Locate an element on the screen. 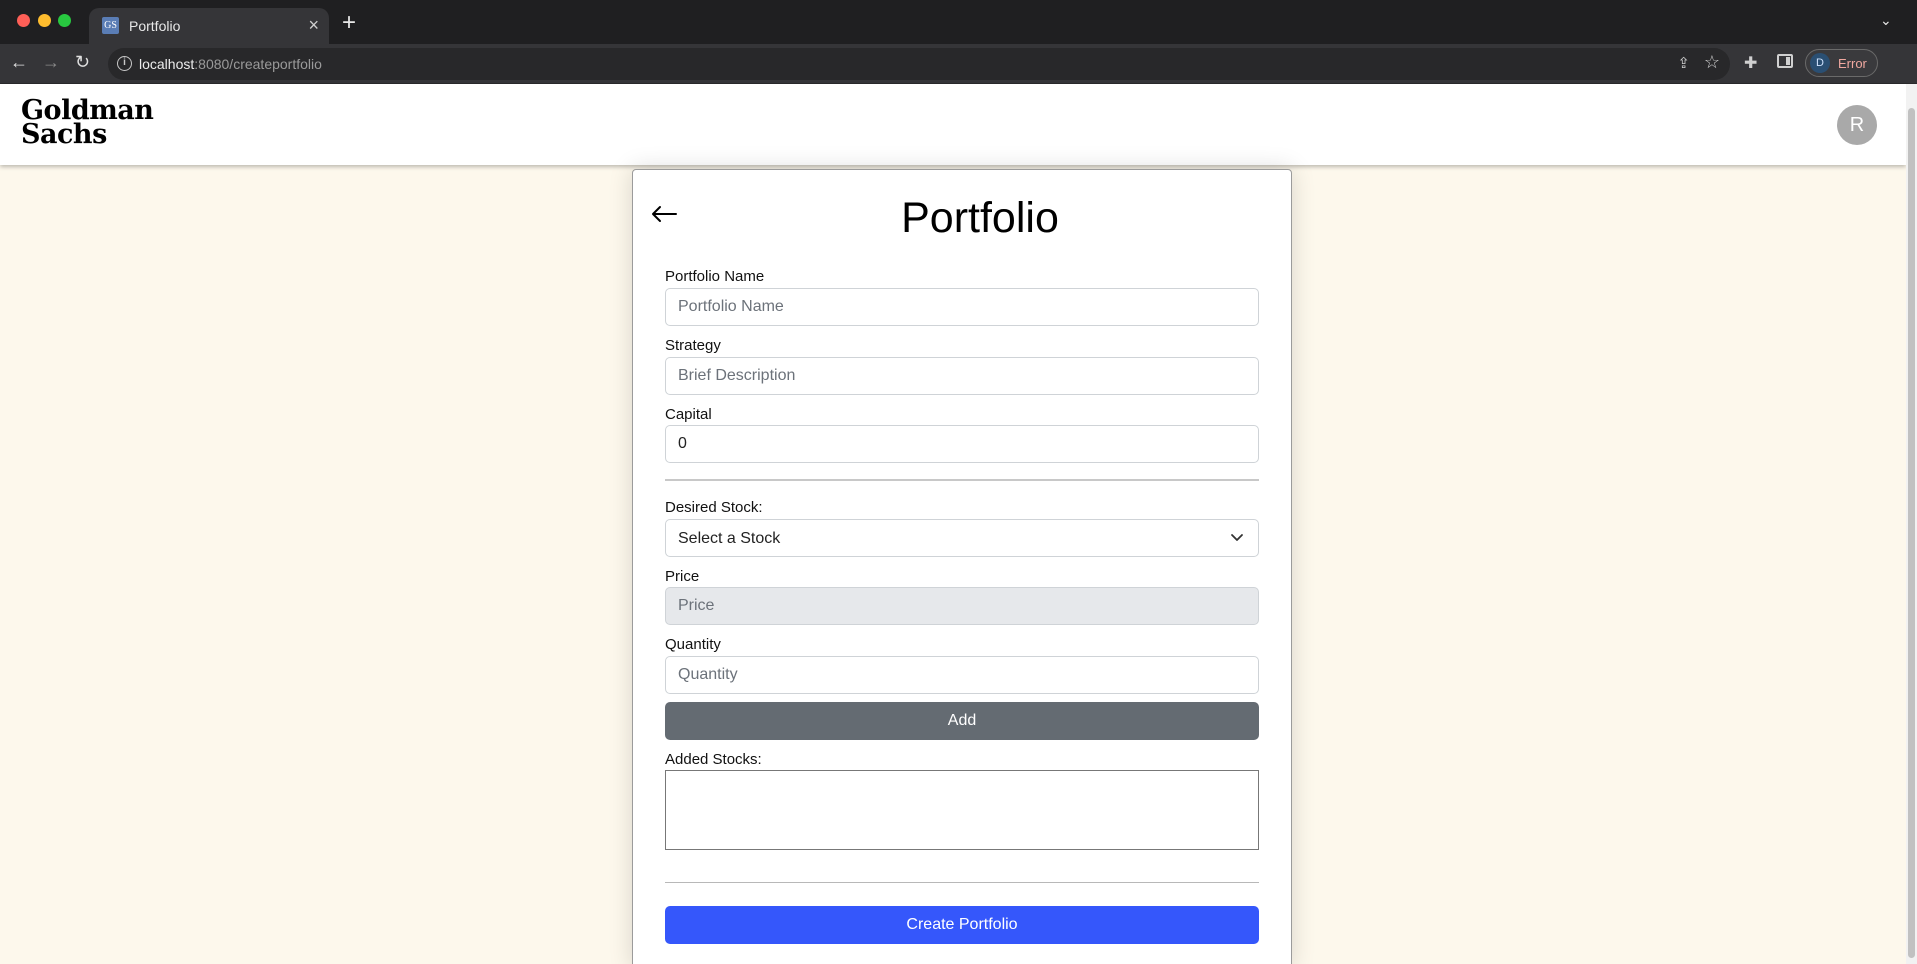  added-stocks-label: Added Stocks: is located at coordinates (713, 759).